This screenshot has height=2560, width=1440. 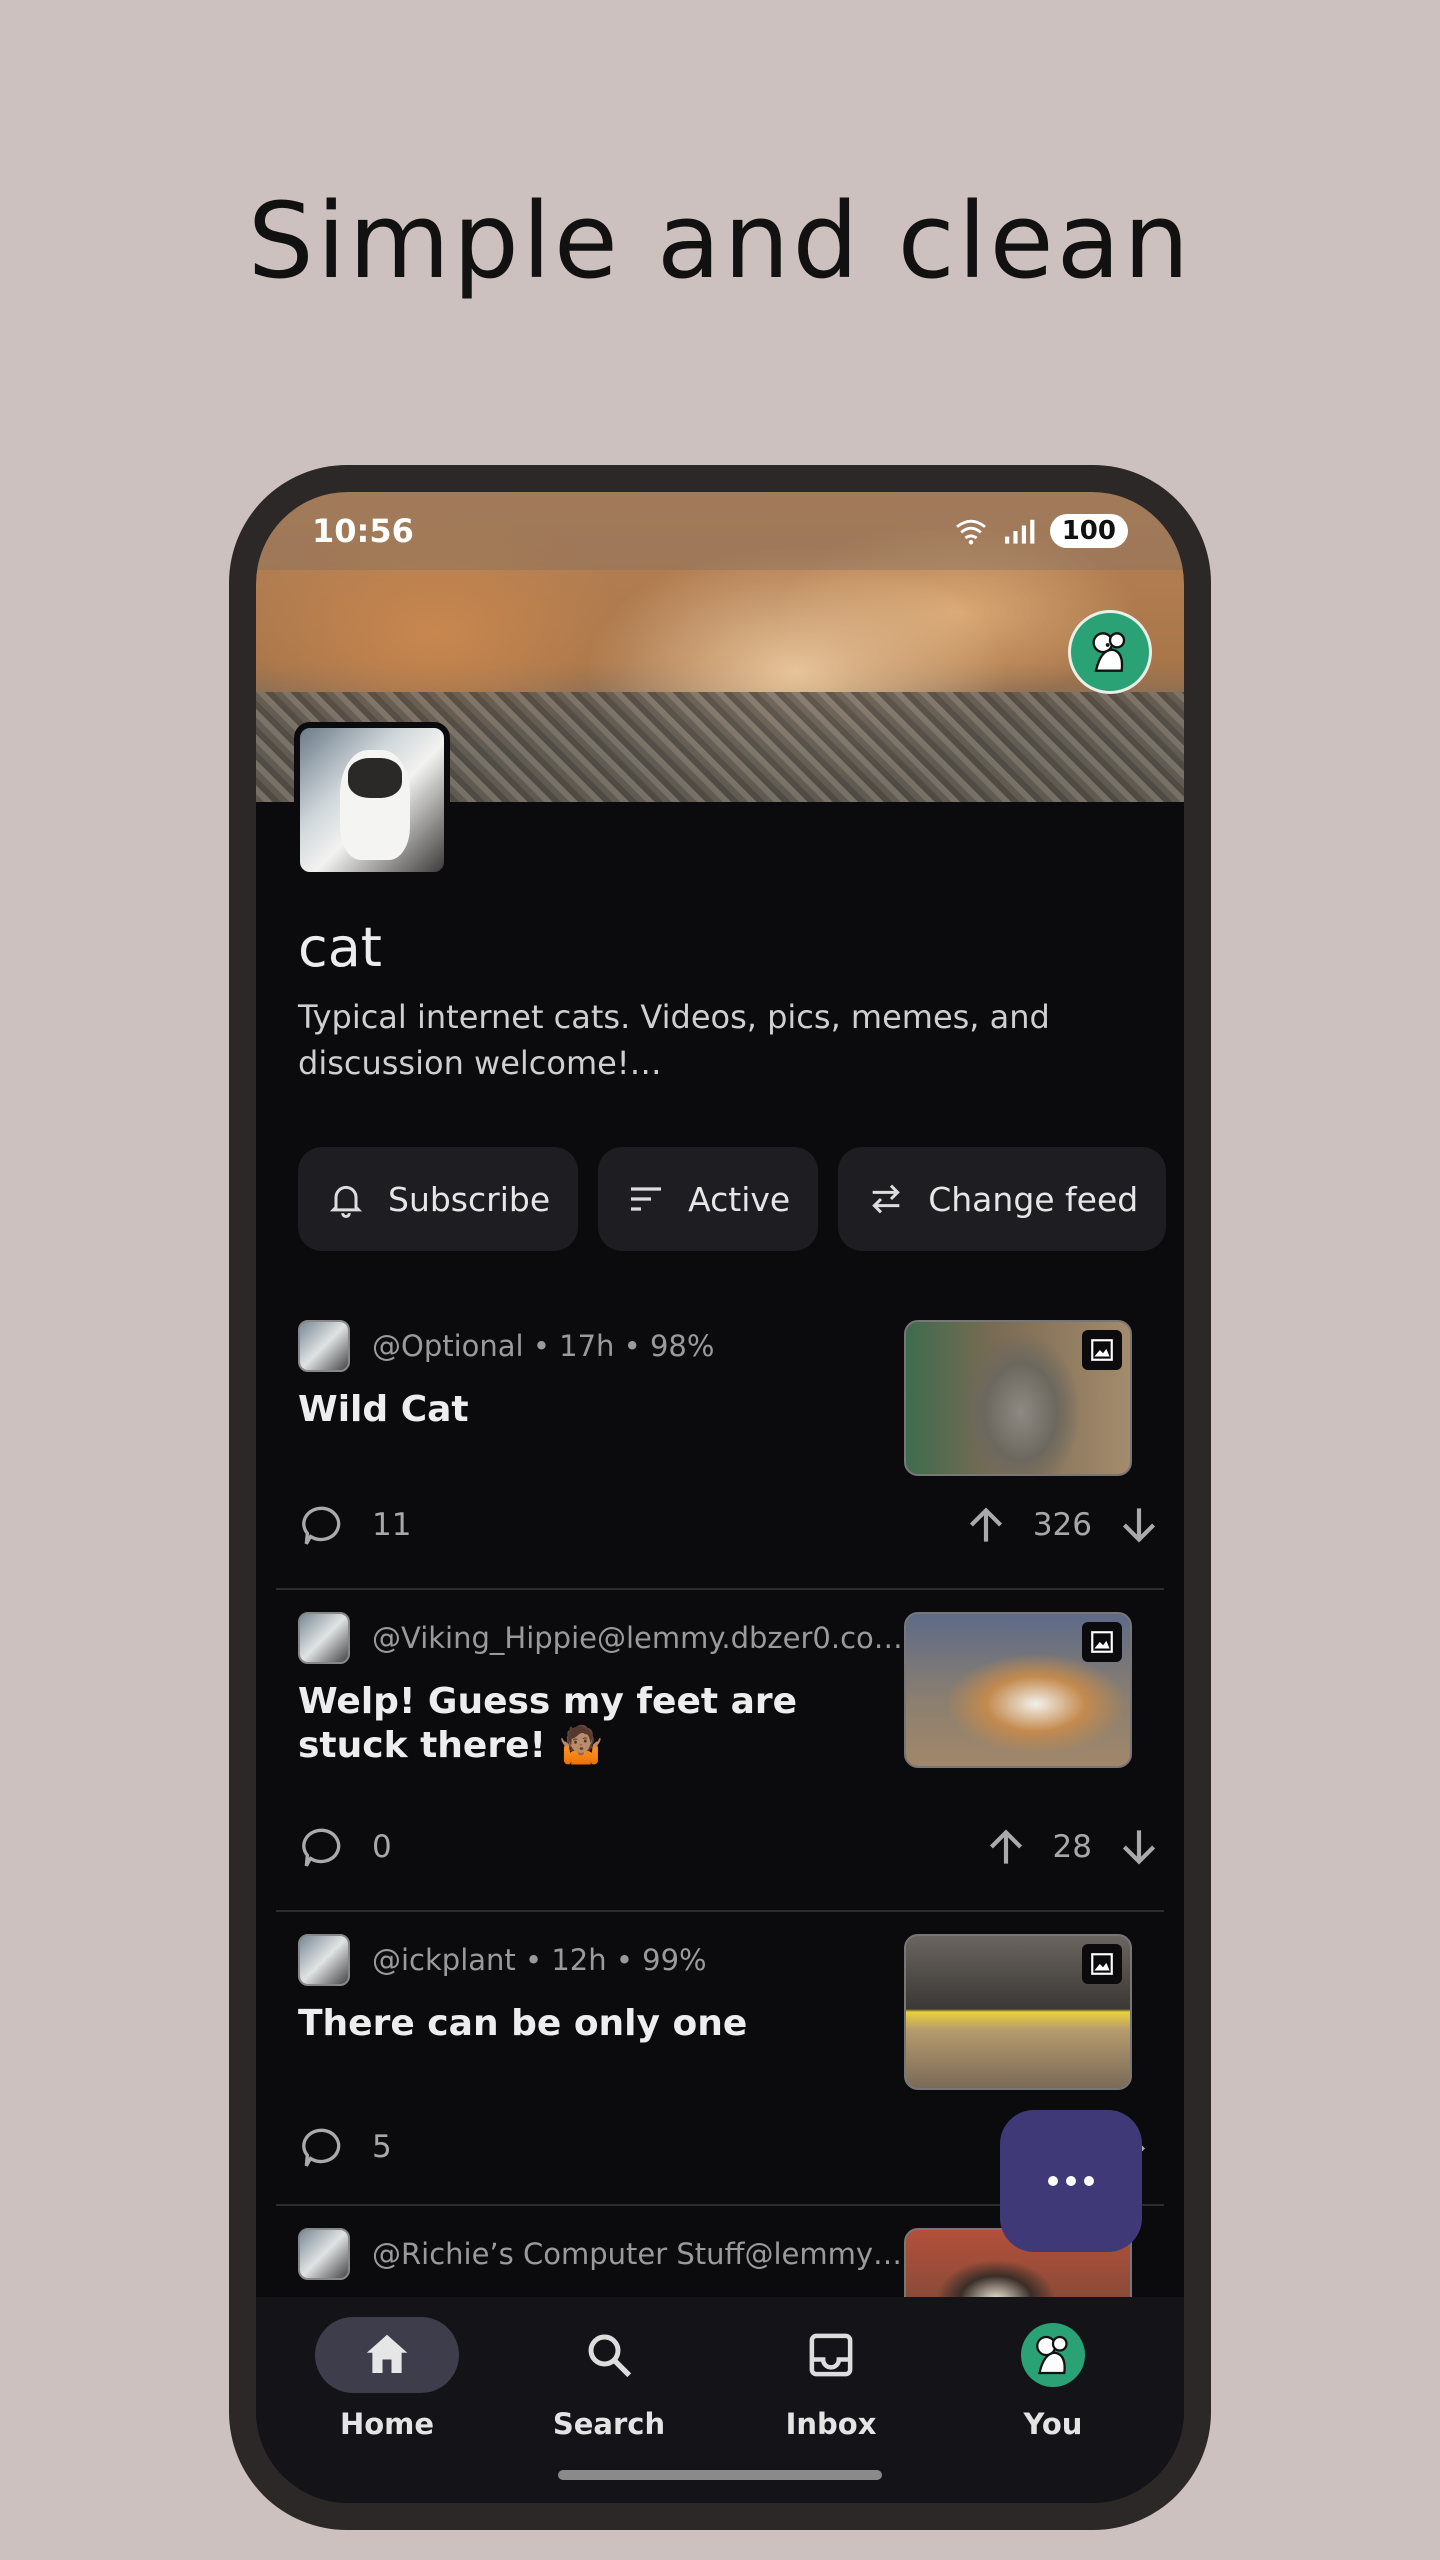 I want to click on sort-label: Active, so click(x=739, y=1199).